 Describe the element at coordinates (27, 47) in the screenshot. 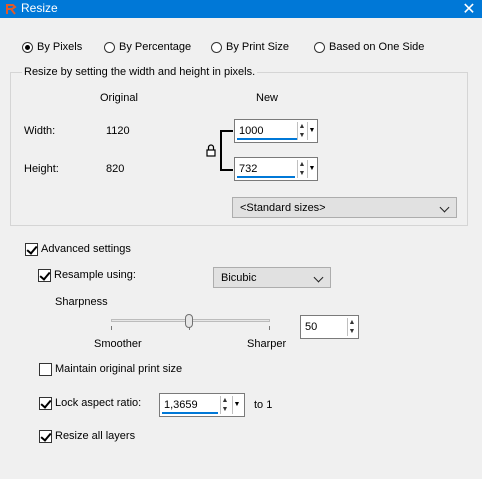

I see `radio-by-pixels-circle` at that location.